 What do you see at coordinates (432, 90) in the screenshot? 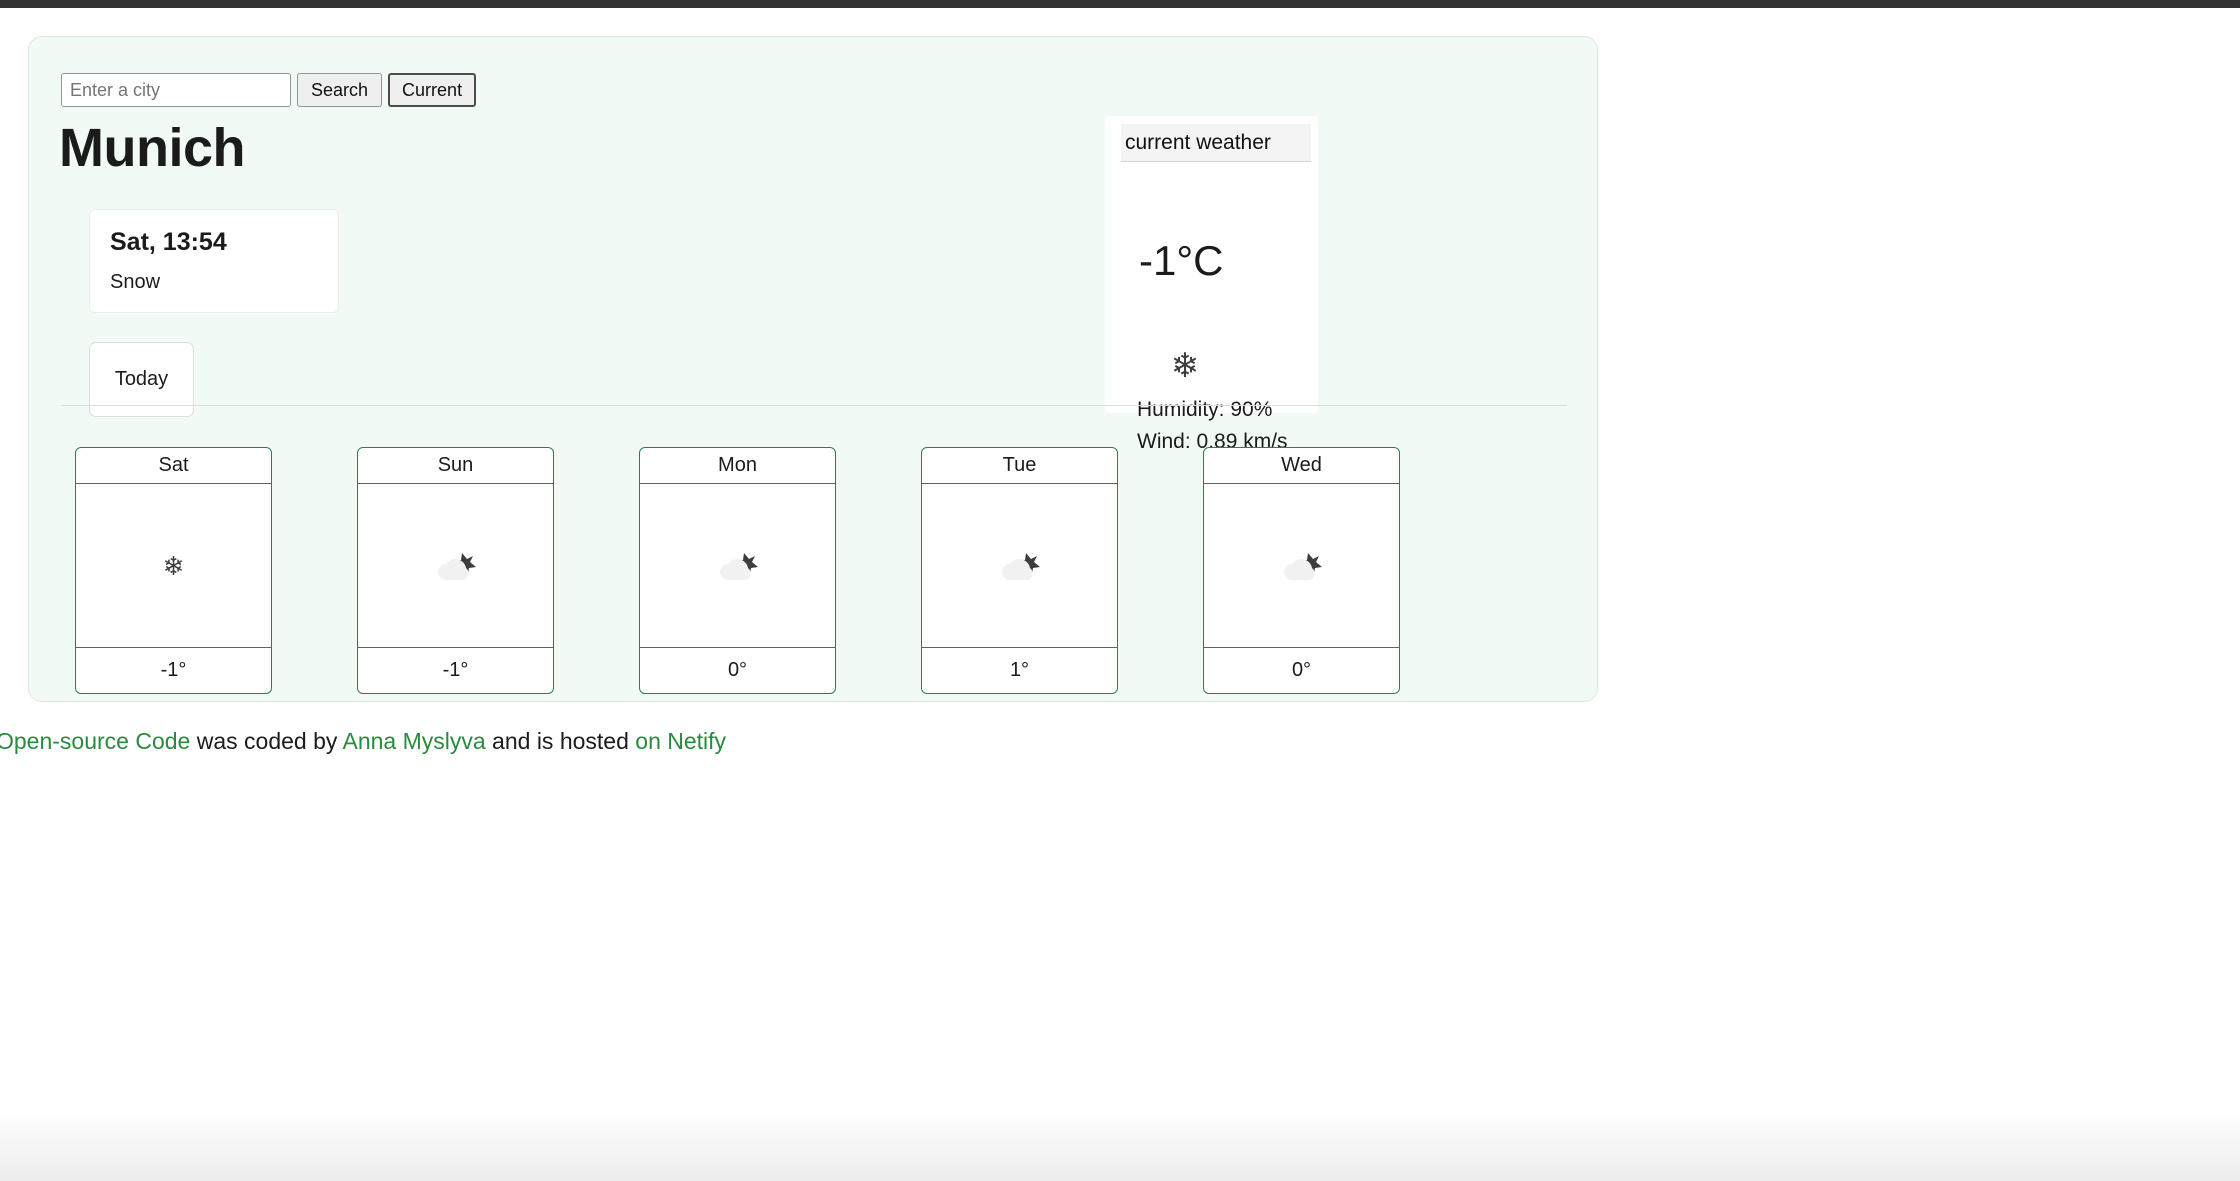
I see `current-location-button: Current` at bounding box center [432, 90].